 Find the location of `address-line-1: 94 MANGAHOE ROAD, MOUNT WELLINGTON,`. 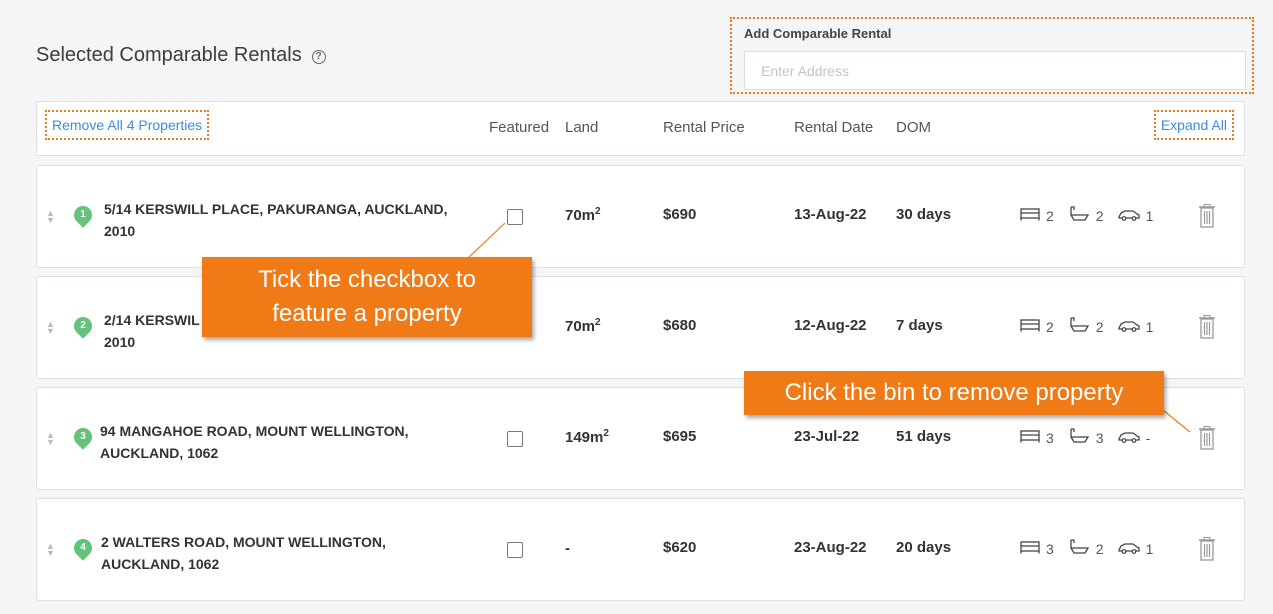

address-line-1: 94 MANGAHOE ROAD, MOUNT WELLINGTON, is located at coordinates (254, 431).